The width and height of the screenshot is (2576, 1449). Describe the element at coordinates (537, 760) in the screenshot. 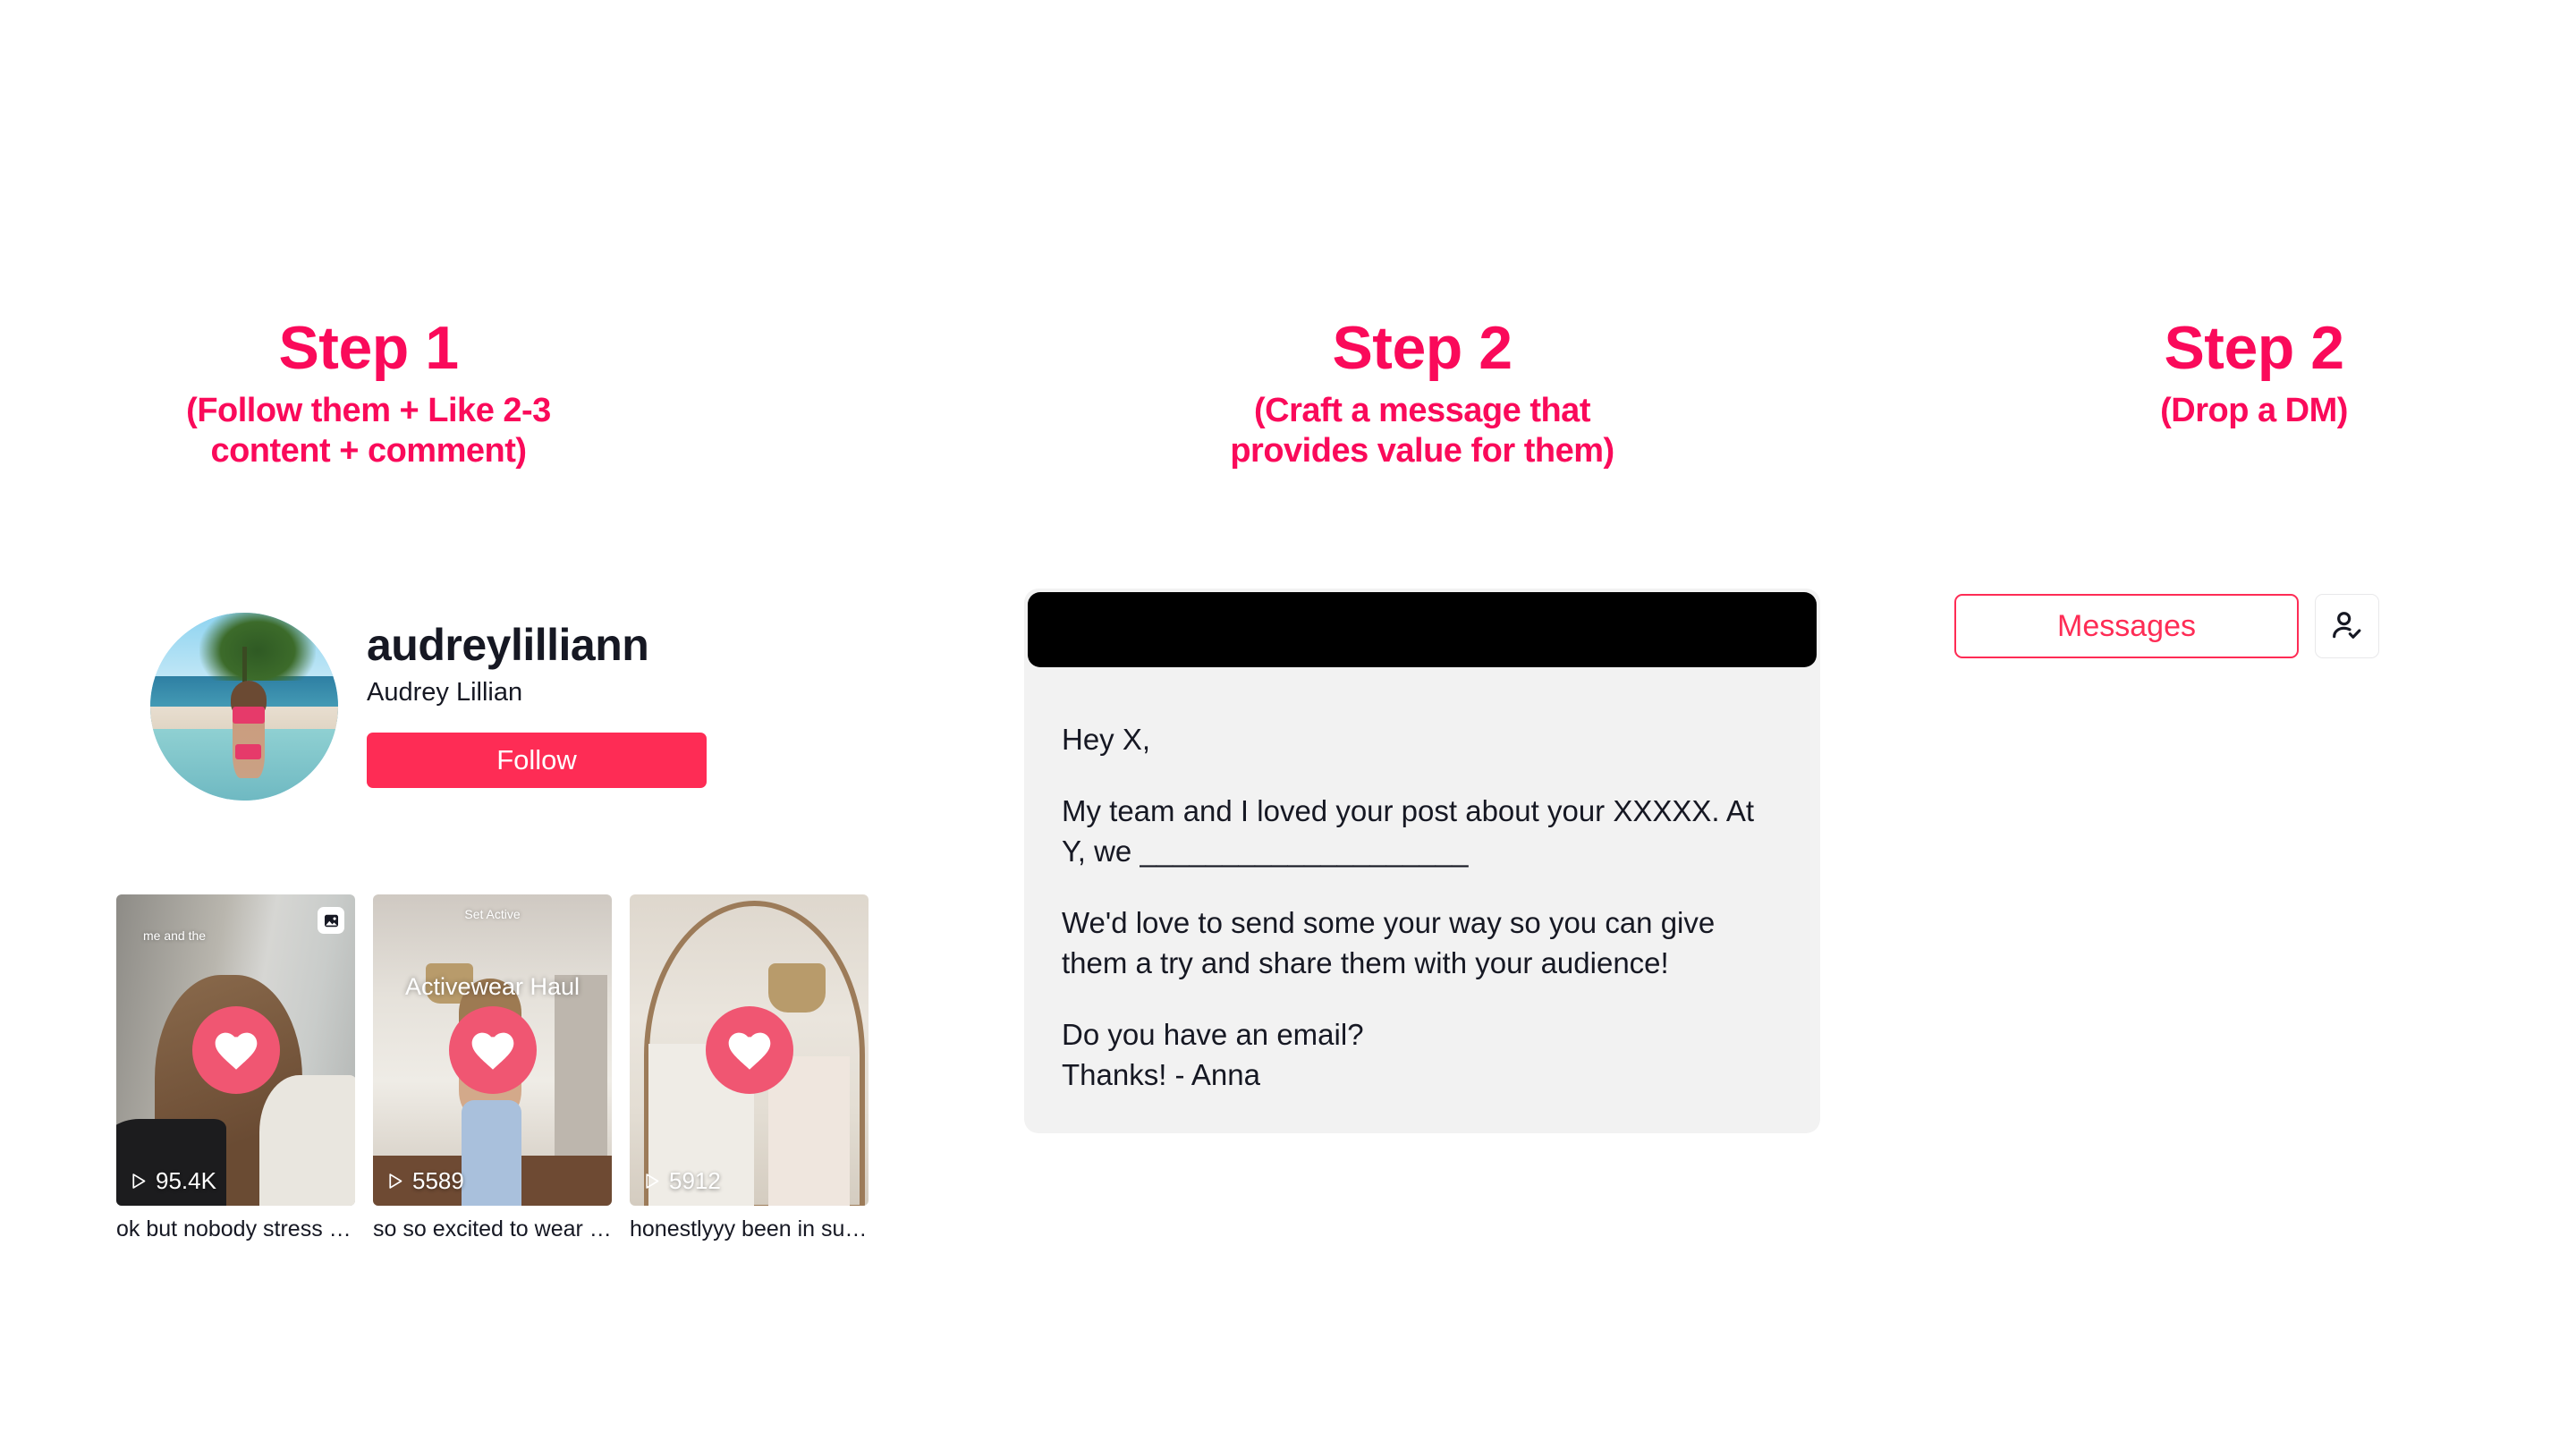

I see `follow-button: Follow` at that location.